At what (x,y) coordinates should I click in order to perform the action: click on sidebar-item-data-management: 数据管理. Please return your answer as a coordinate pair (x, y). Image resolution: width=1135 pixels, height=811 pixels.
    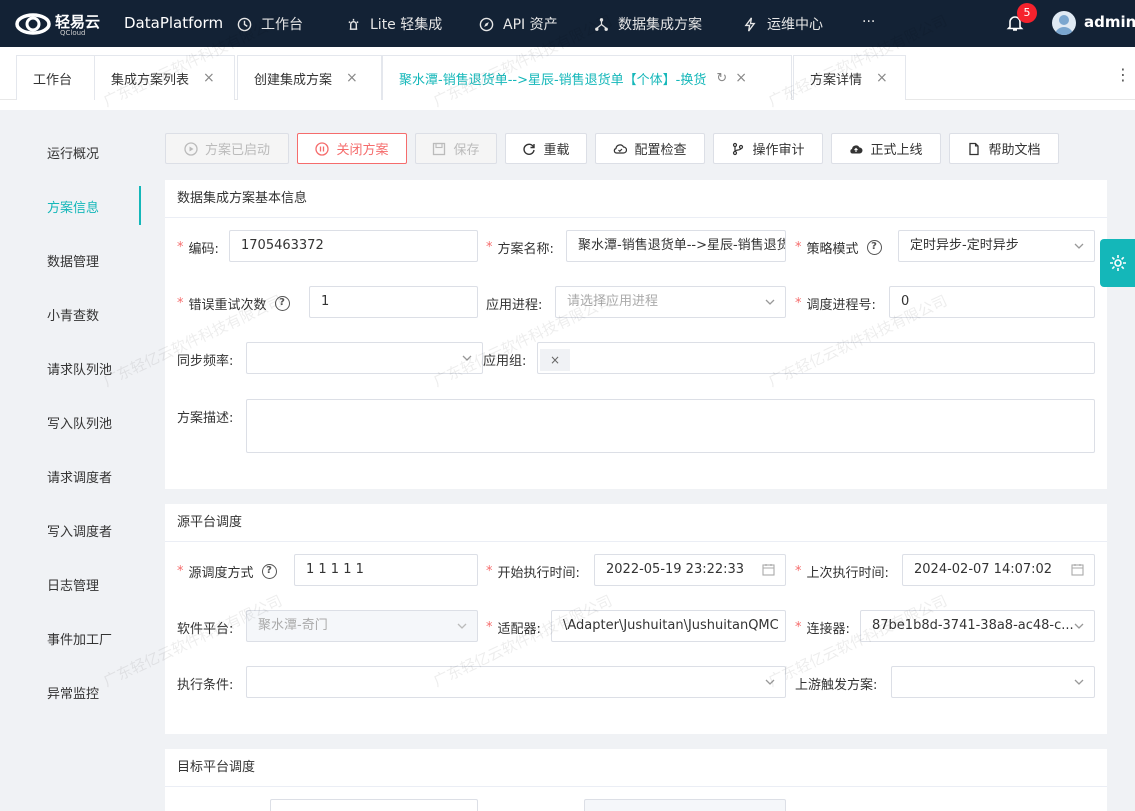
    Looking at the image, I should click on (73, 260).